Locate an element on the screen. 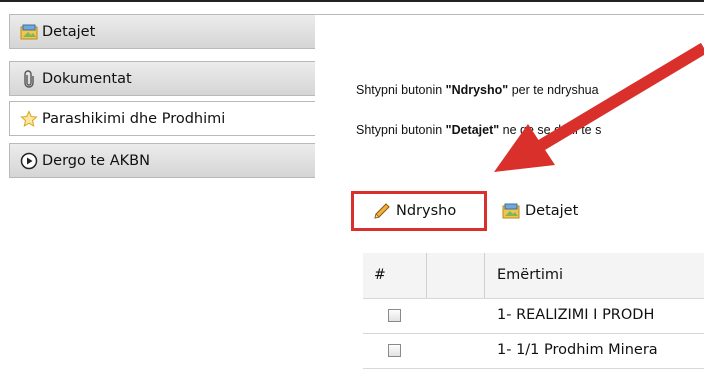  table-header: # Emërtimi is located at coordinates (533, 276).